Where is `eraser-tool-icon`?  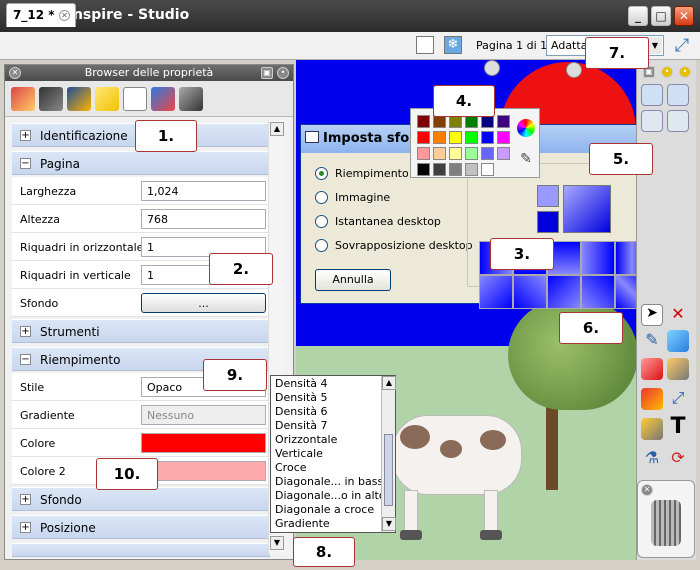 eraser-tool-icon is located at coordinates (652, 369).